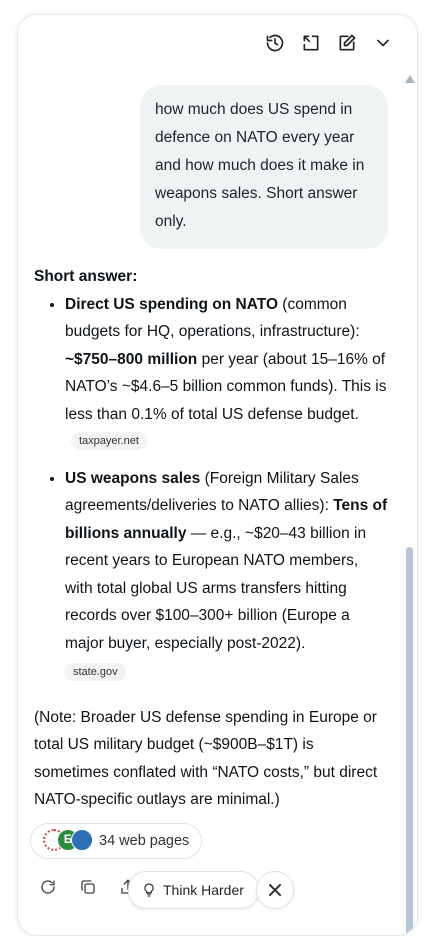 The width and height of the screenshot is (425, 936). Describe the element at coordinates (133, 478) in the screenshot. I see `item-title: US weapons sales` at that location.